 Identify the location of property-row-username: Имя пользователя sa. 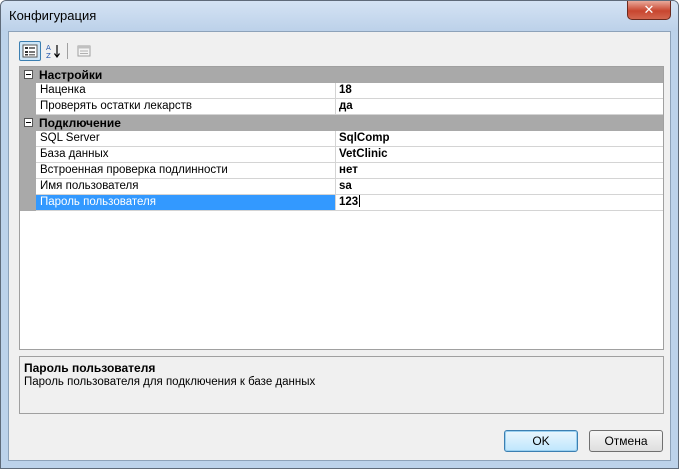
(341, 187).